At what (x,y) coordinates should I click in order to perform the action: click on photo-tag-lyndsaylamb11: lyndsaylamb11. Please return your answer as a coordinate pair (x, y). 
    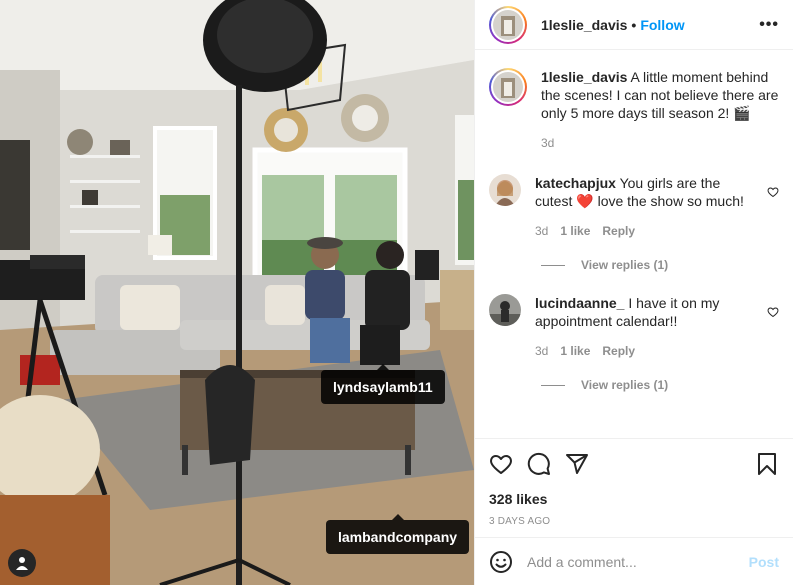
    Looking at the image, I should click on (383, 384).